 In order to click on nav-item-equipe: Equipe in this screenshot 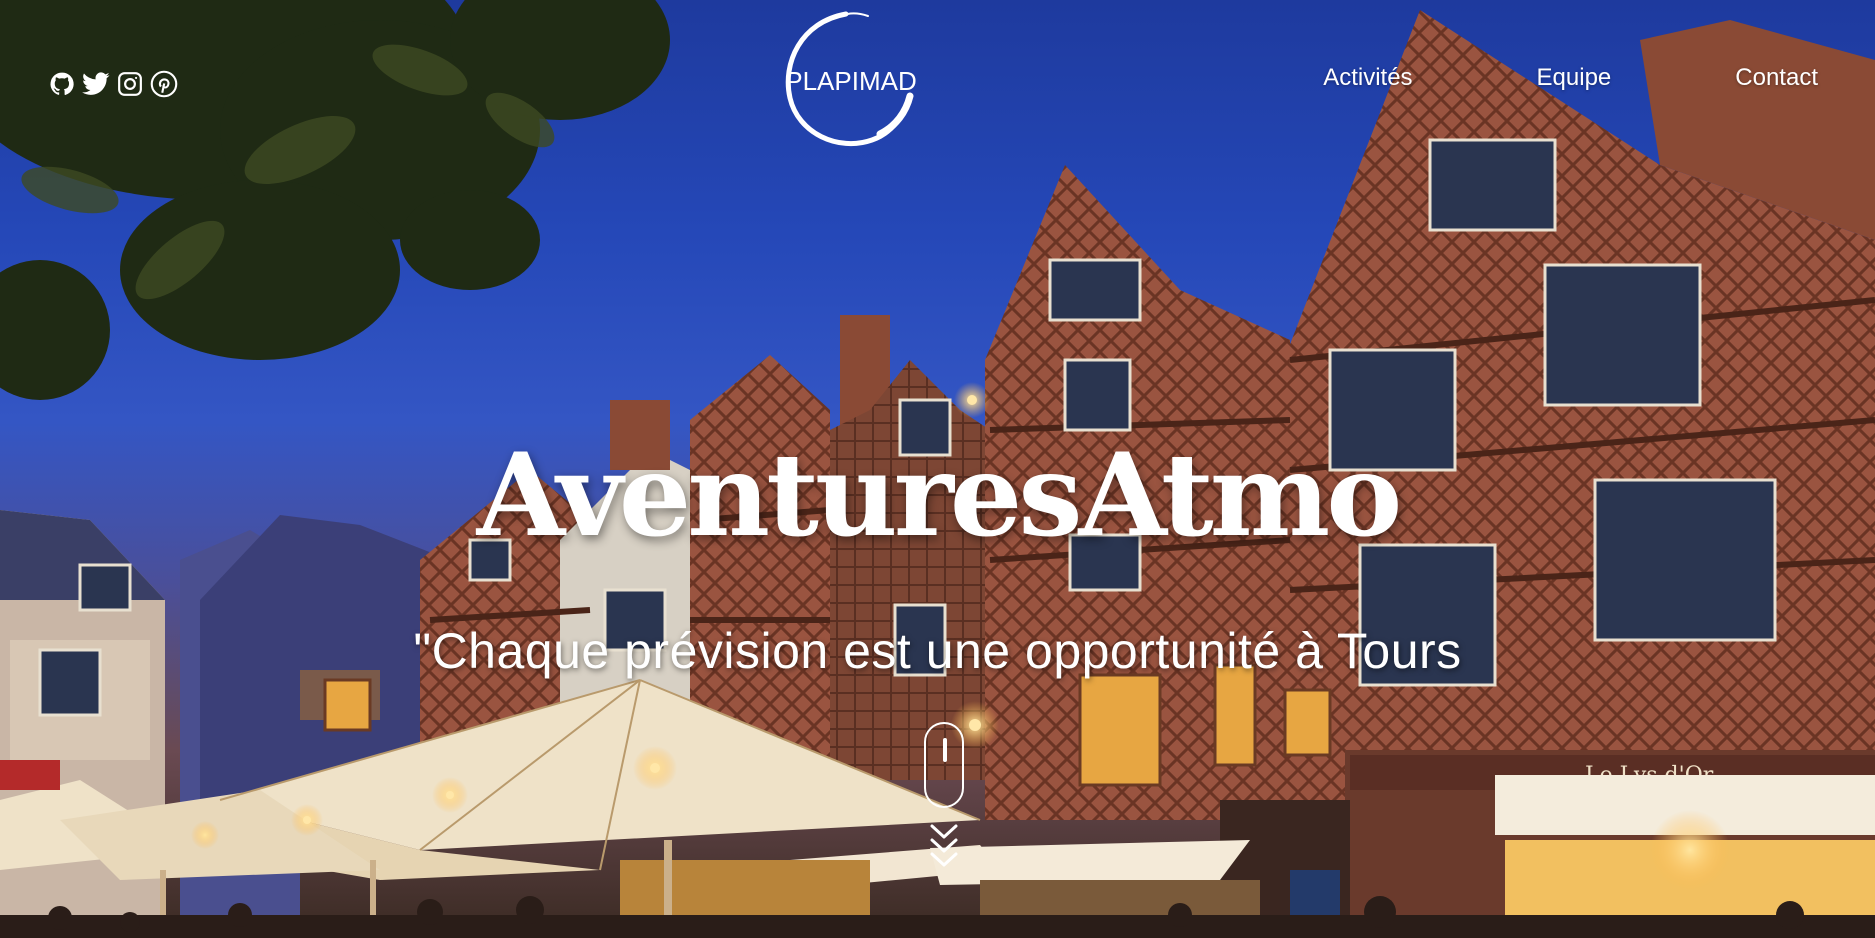, I will do `click(1574, 78)`.